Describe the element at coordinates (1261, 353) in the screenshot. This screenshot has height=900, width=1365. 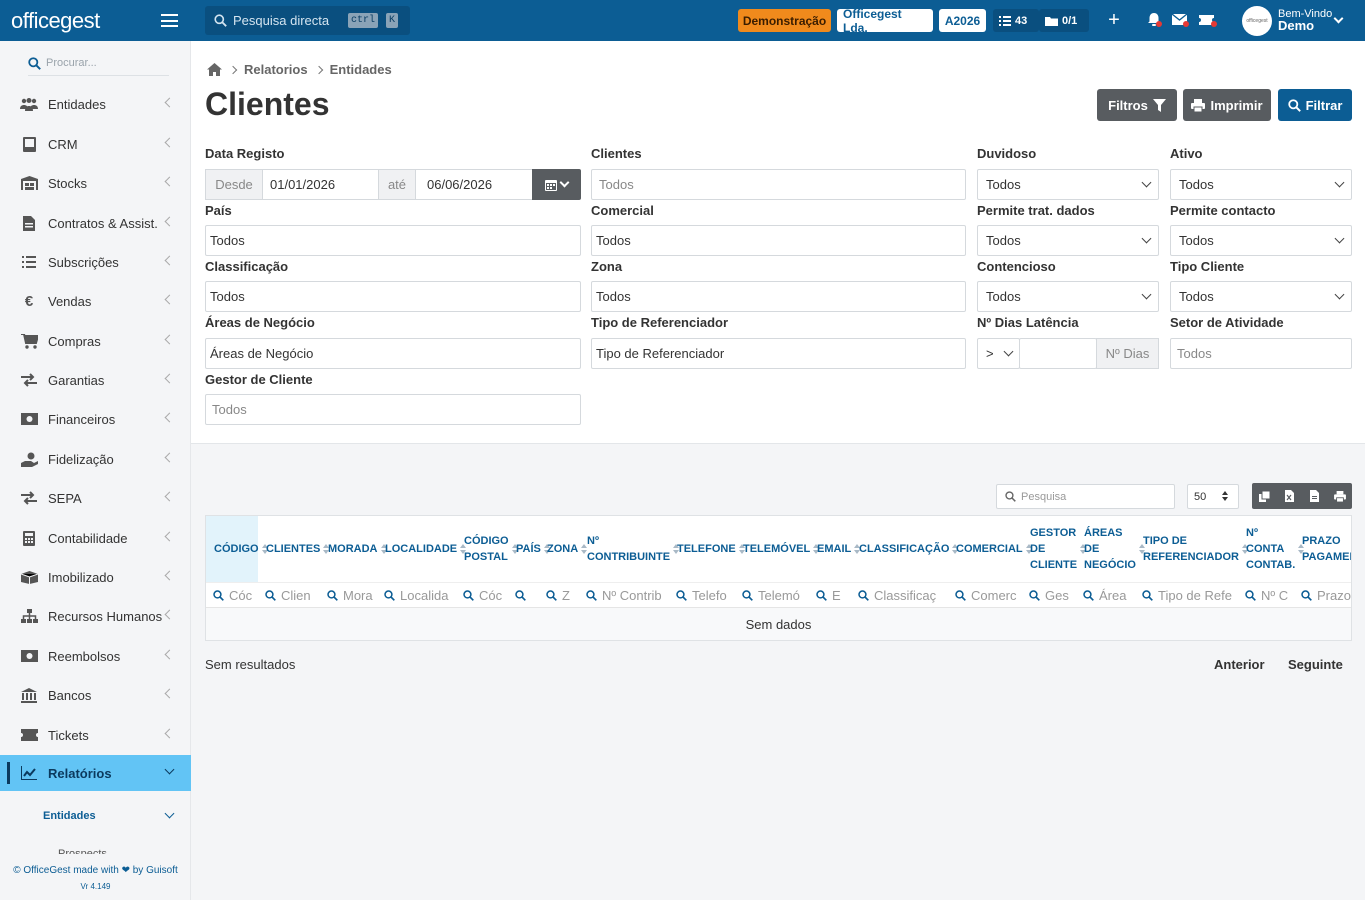
I see `setor-atividade-input: Todos` at that location.